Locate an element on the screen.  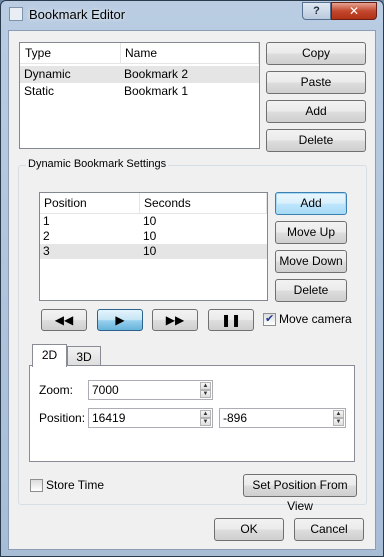
bookmark-type: Dynamic is located at coordinates (47, 74).